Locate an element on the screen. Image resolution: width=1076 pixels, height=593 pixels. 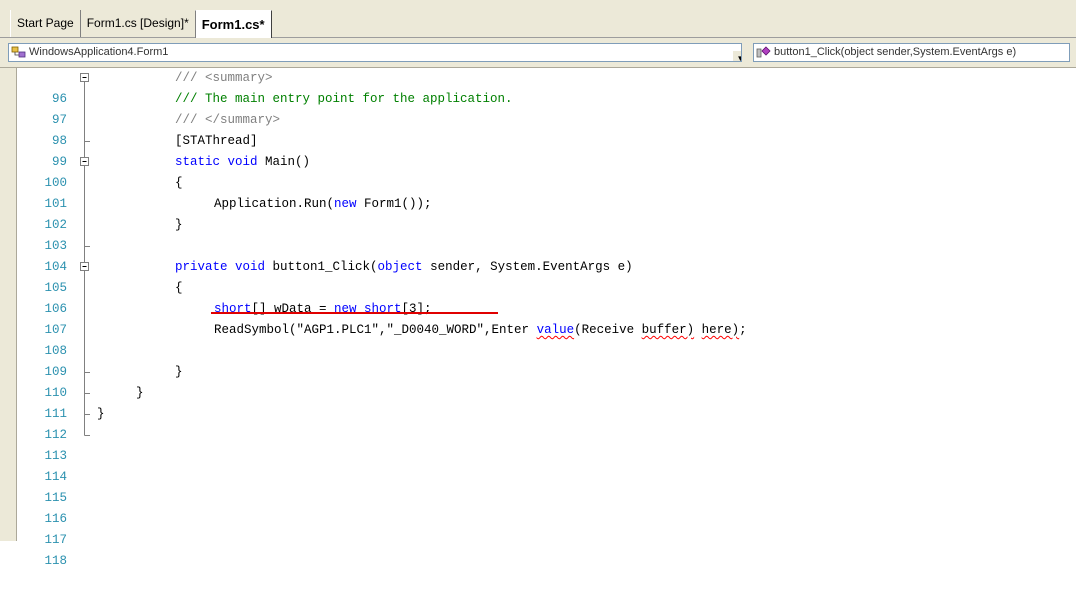
outline-end is located at coordinates (87, 430).